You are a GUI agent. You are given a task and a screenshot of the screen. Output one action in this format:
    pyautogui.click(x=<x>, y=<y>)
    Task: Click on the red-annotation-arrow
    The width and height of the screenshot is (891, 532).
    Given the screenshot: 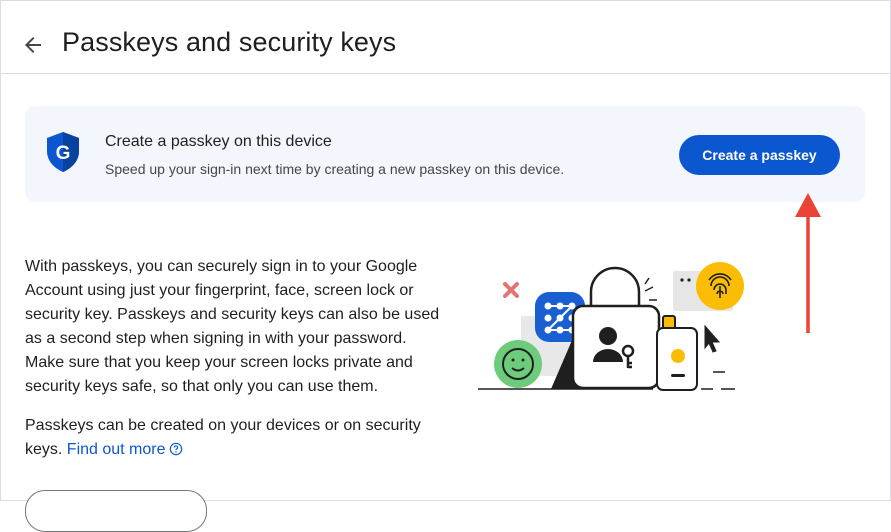 What is the action you would take?
    pyautogui.click(x=808, y=263)
    